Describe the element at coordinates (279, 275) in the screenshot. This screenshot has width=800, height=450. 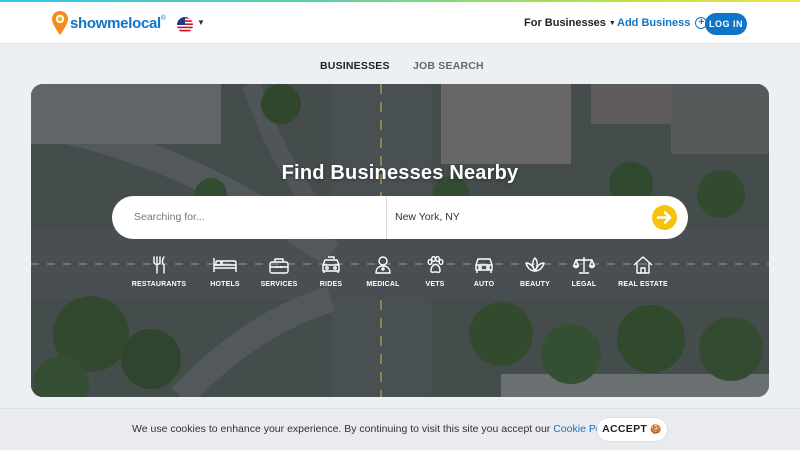
I see `category-services: SERVICES` at that location.